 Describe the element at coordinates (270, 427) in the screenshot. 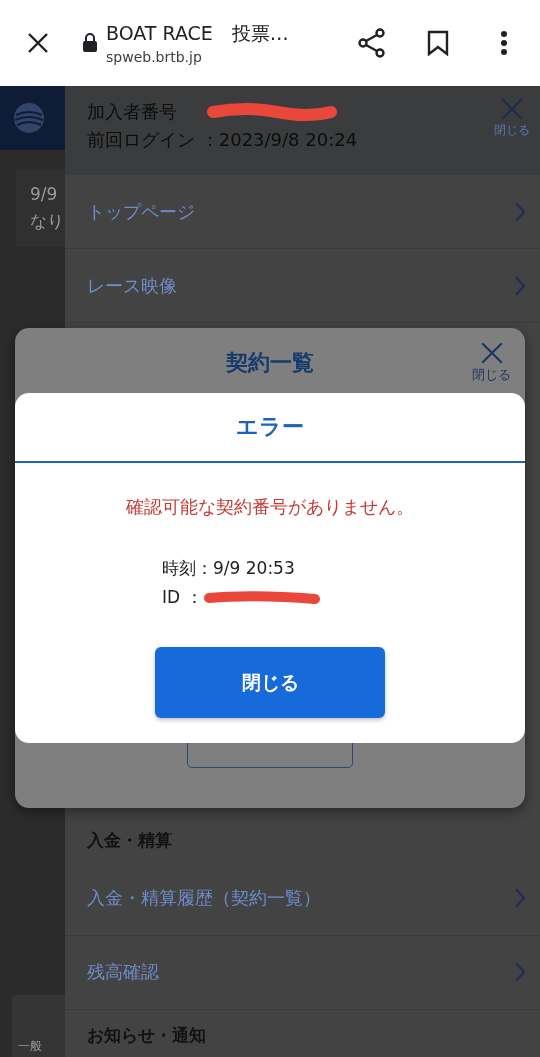

I see `error-title: エラー` at that location.